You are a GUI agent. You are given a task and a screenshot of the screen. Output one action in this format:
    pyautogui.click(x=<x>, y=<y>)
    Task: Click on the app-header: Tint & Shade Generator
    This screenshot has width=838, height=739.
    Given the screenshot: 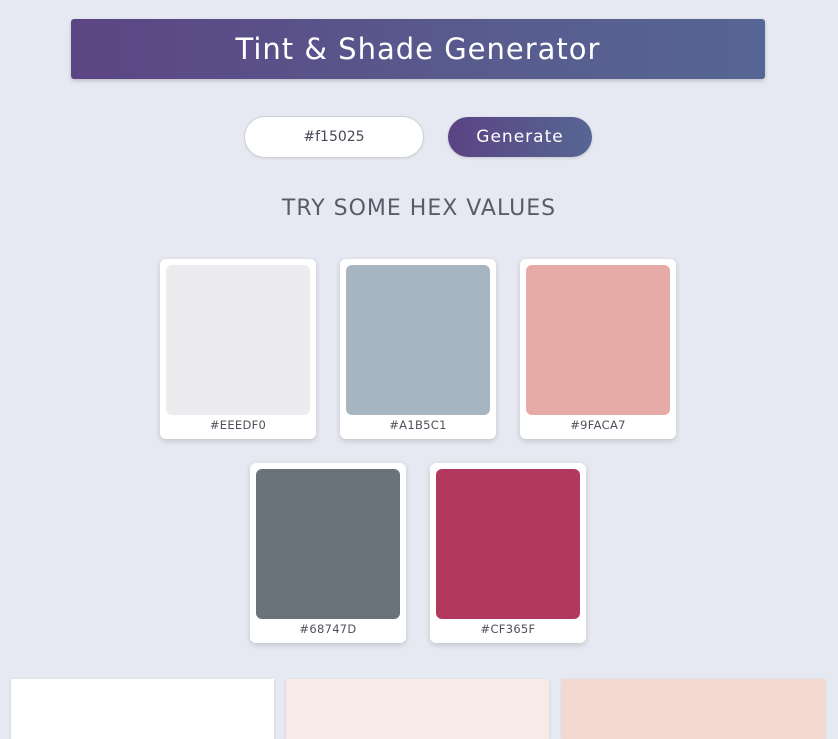 What is the action you would take?
    pyautogui.click(x=418, y=49)
    